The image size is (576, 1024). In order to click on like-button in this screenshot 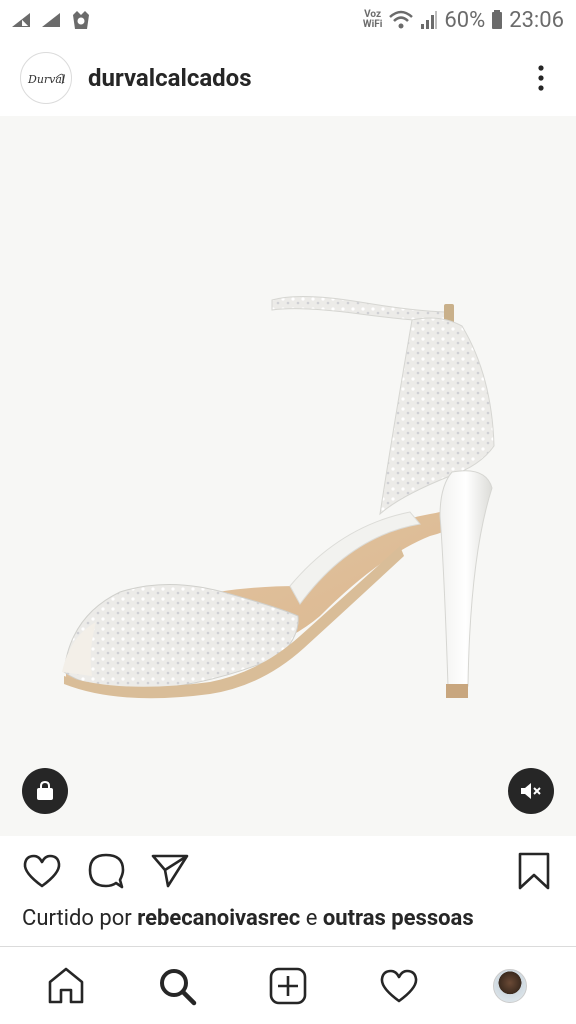, I will do `click(42, 871)`.